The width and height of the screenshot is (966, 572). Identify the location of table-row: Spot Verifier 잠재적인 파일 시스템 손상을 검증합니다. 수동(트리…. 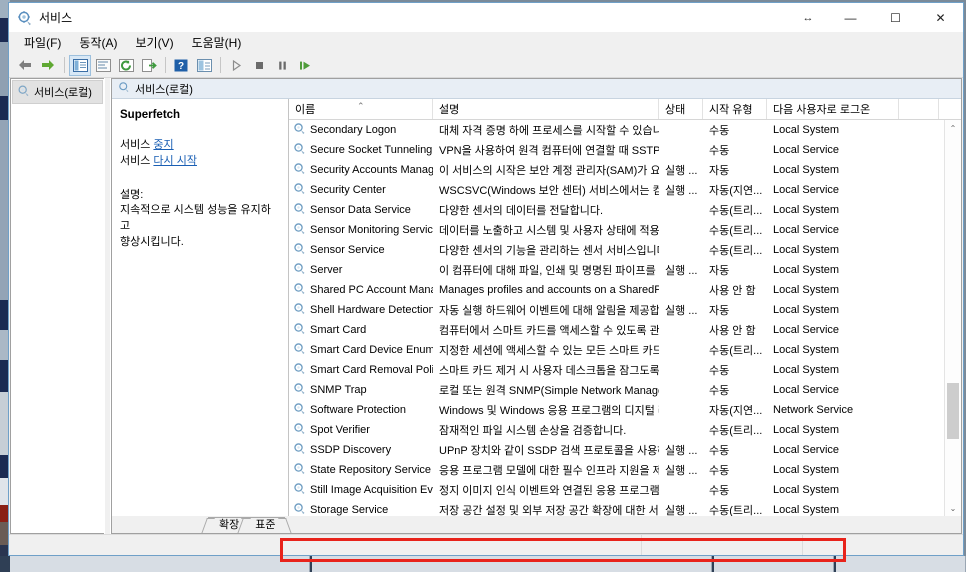
(625, 430).